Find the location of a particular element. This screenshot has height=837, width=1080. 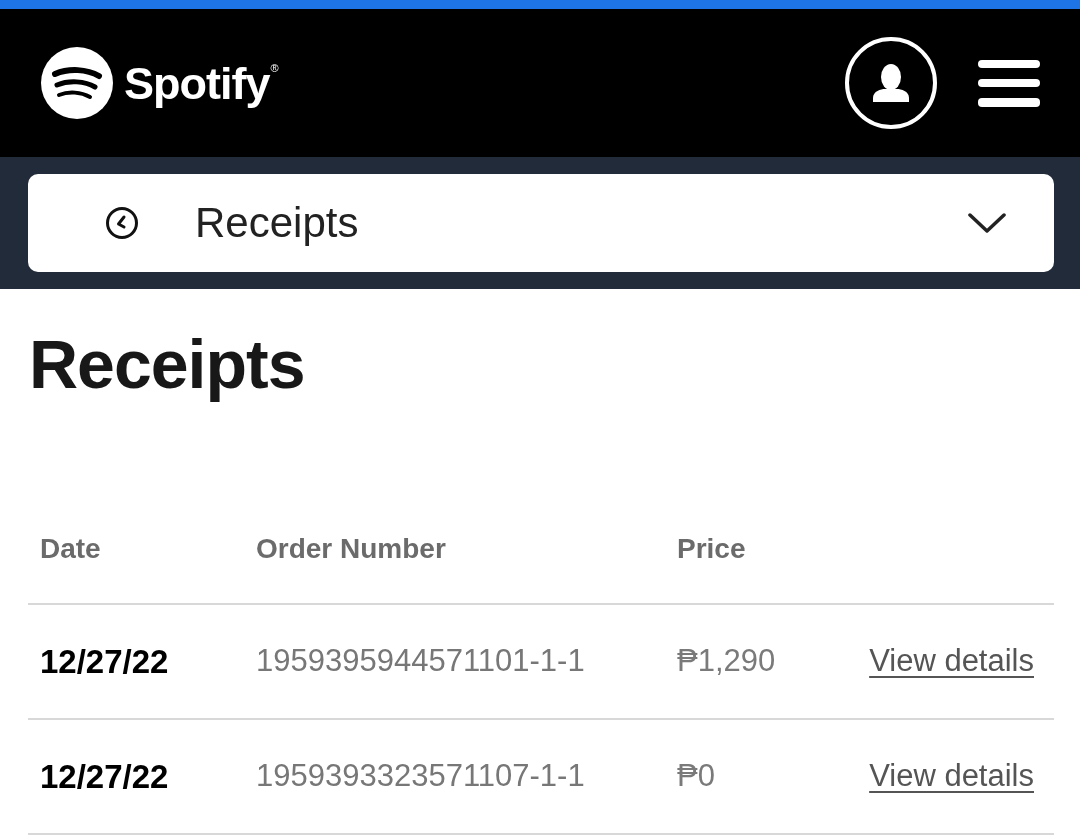

menu-button is located at coordinates (1009, 83).